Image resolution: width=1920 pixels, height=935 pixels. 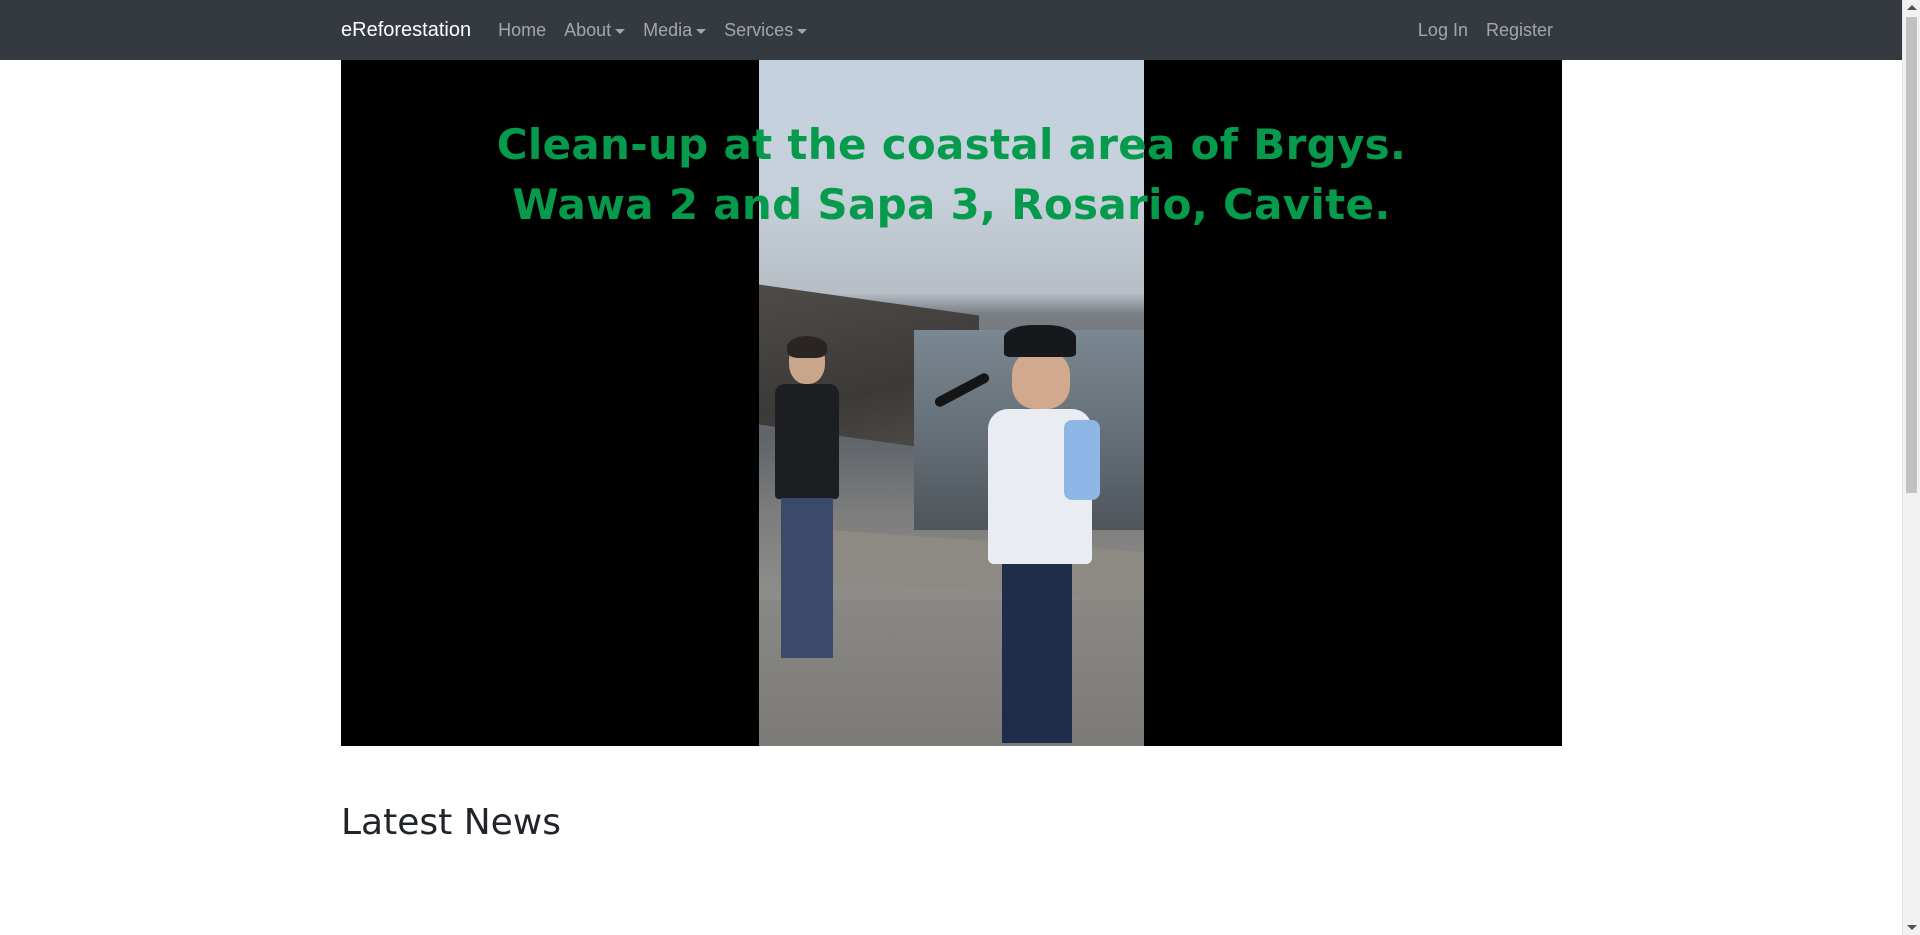 What do you see at coordinates (1912, 927) in the screenshot?
I see `scroll-down-arrow-icon` at bounding box center [1912, 927].